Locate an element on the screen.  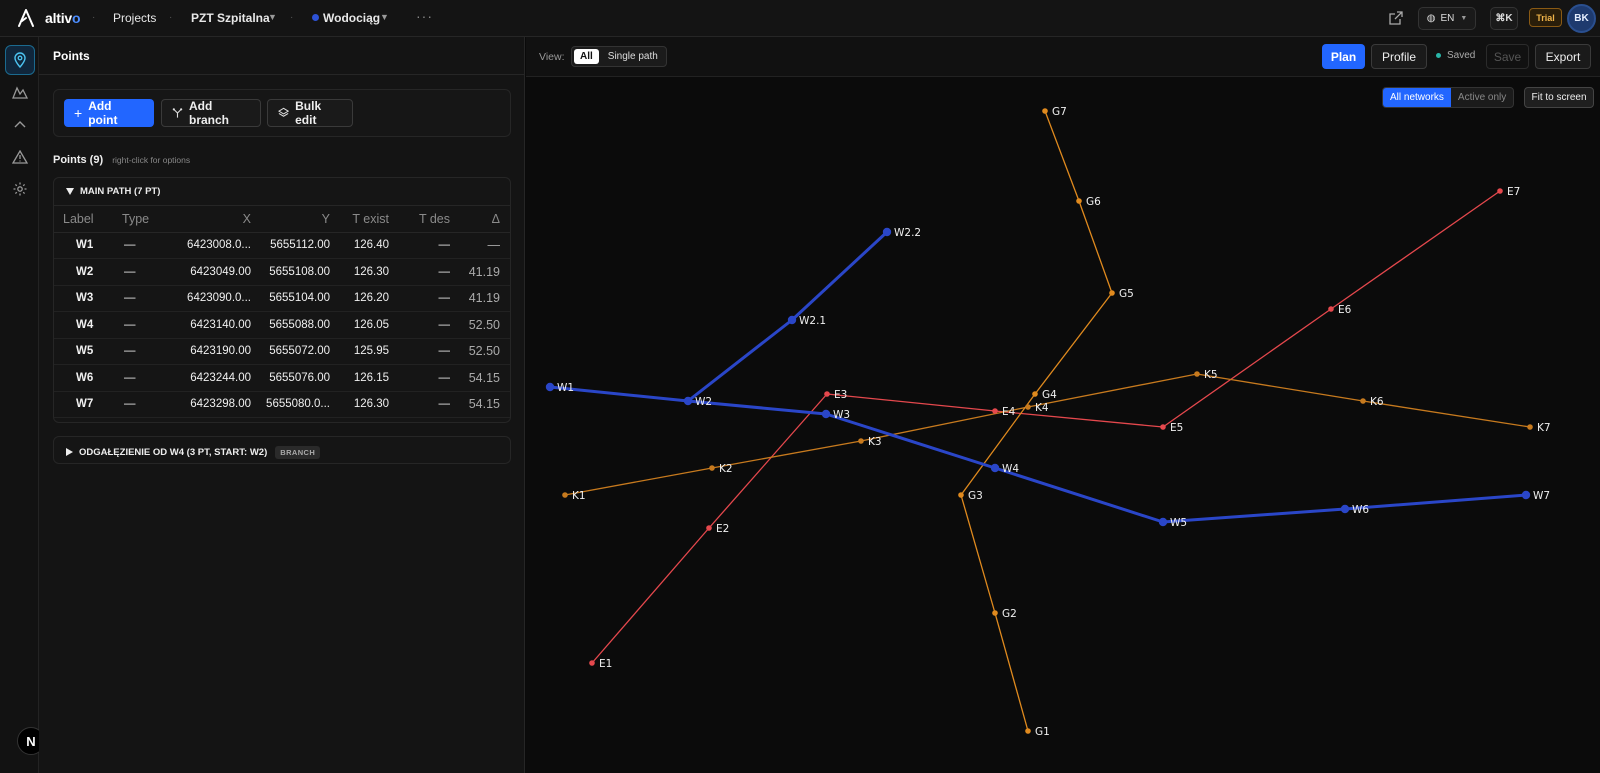
point-label: W6 is located at coordinates (83, 378).